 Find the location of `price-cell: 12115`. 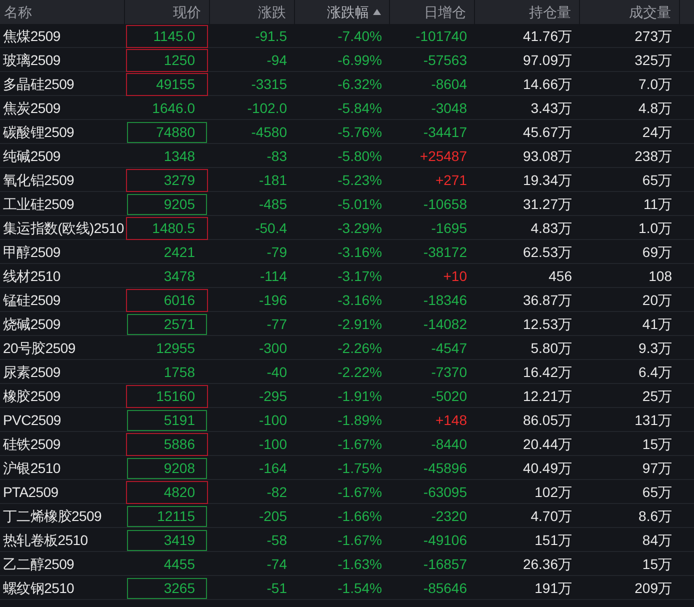

price-cell: 12115 is located at coordinates (167, 516).